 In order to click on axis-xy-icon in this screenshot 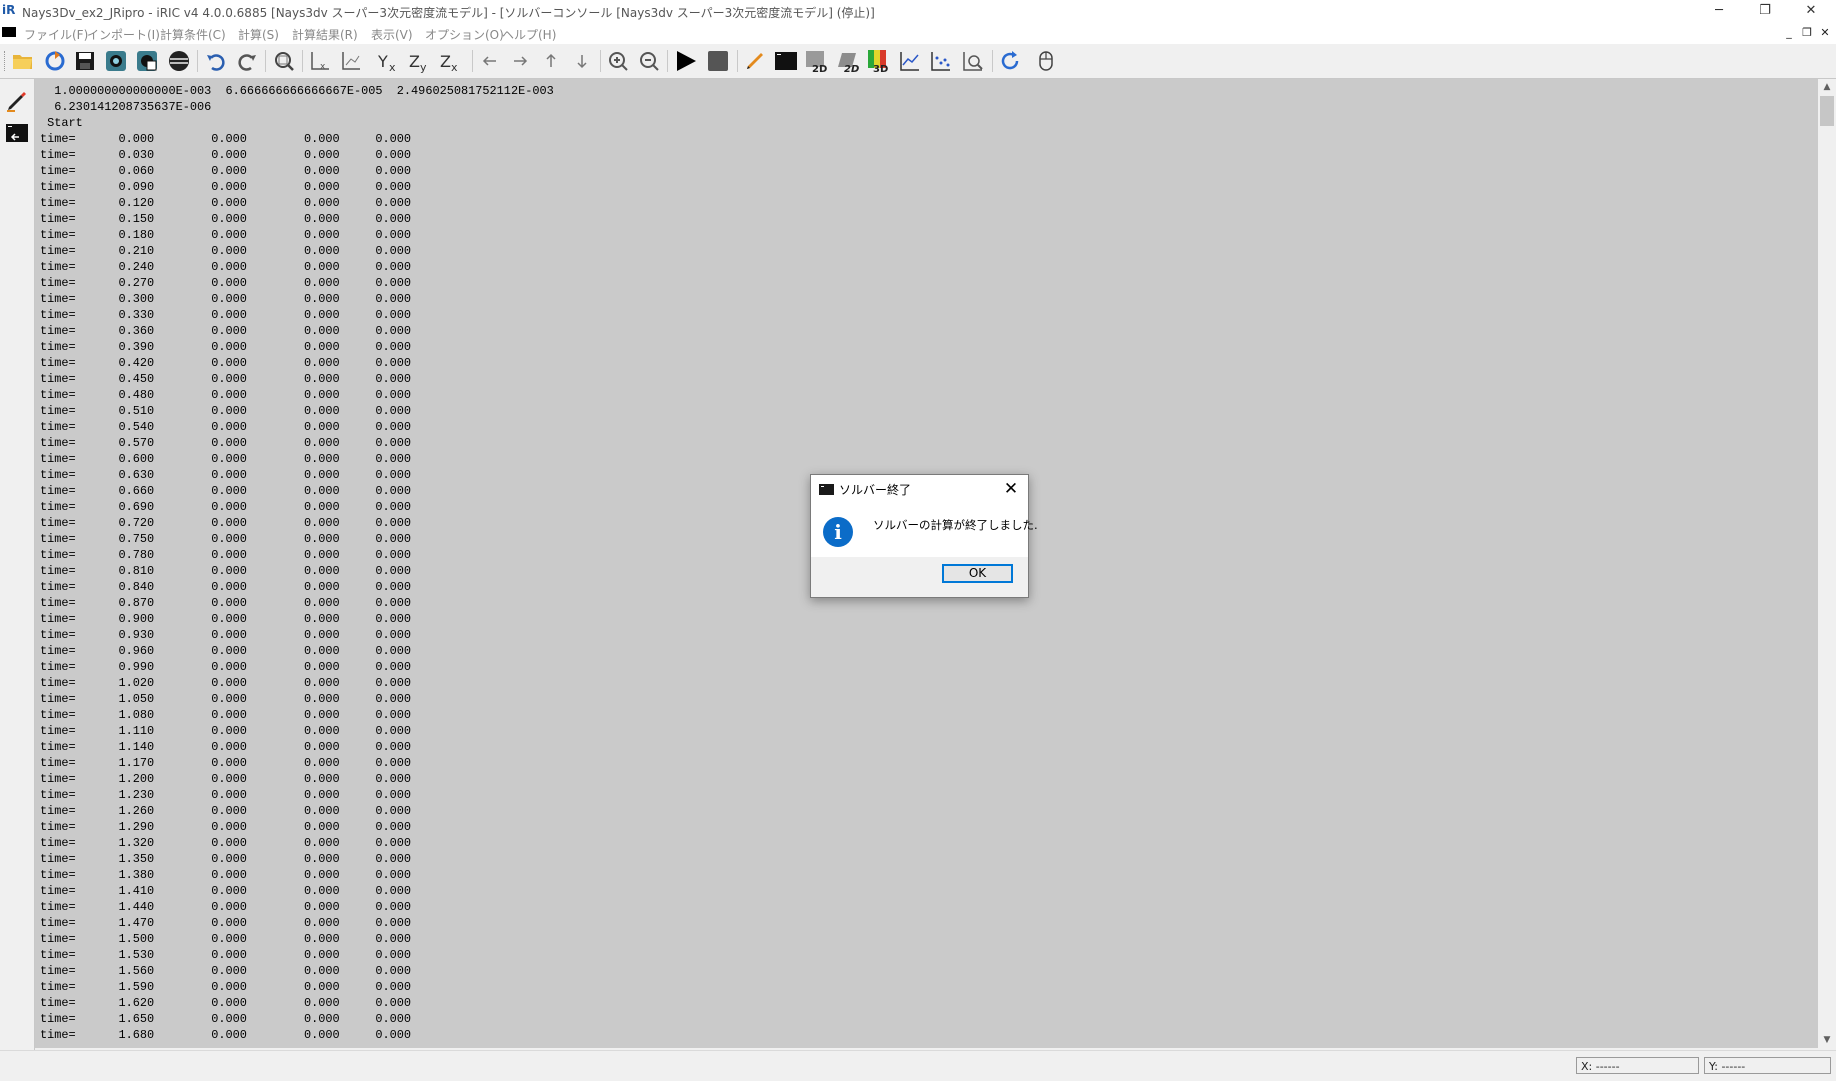, I will do `click(351, 61)`.